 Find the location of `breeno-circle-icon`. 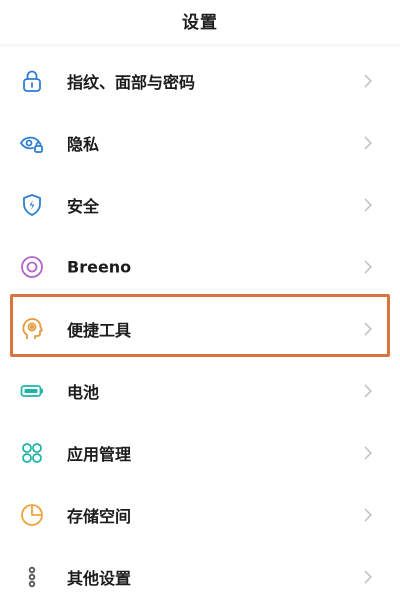

breeno-circle-icon is located at coordinates (32, 267).